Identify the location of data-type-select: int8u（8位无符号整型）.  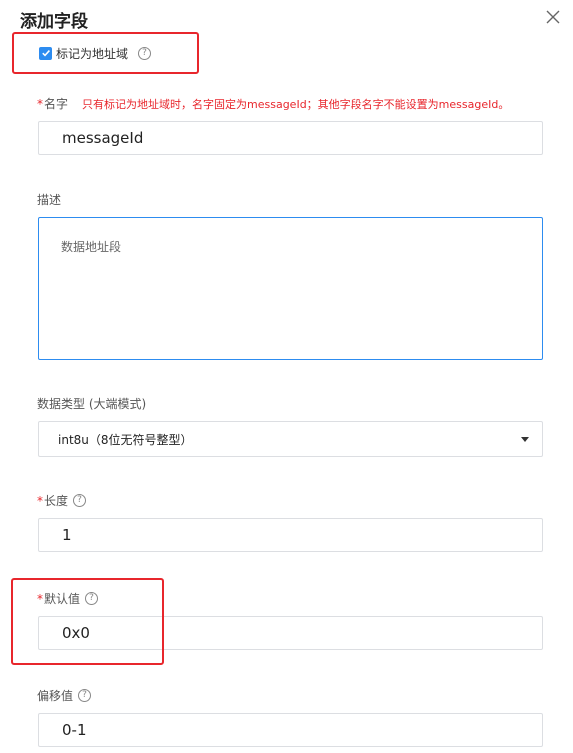
(290, 439).